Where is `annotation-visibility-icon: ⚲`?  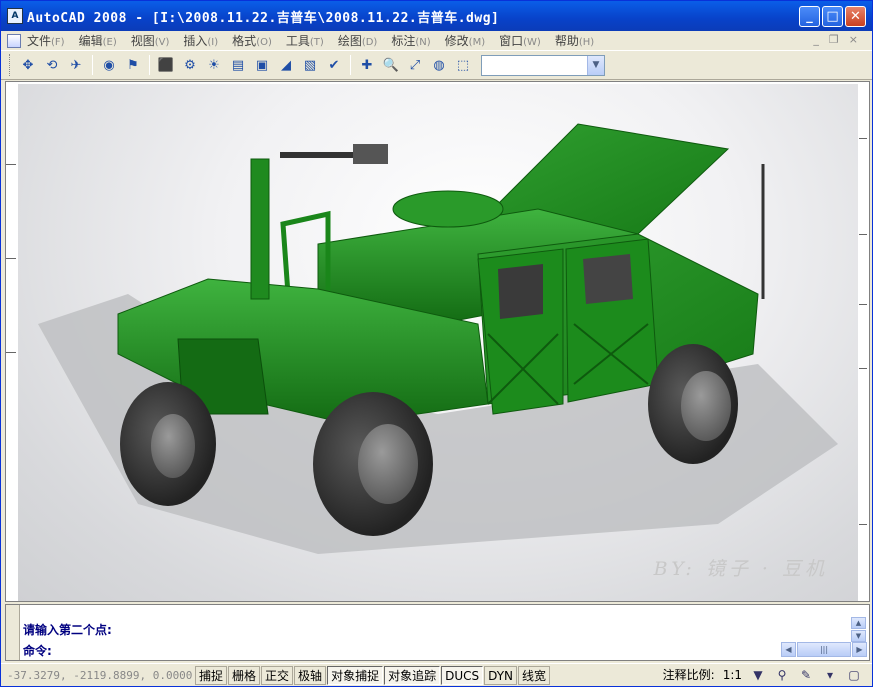 annotation-visibility-icon: ⚲ is located at coordinates (782, 675).